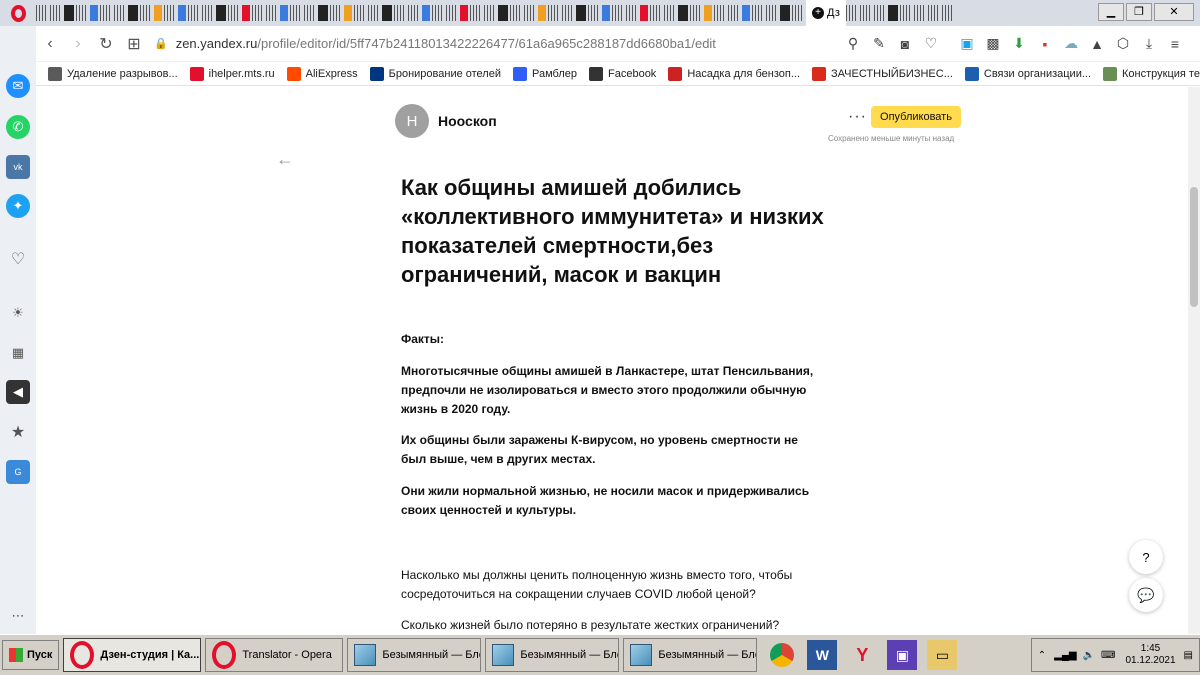  I want to click on avatar: Н, so click(412, 121).